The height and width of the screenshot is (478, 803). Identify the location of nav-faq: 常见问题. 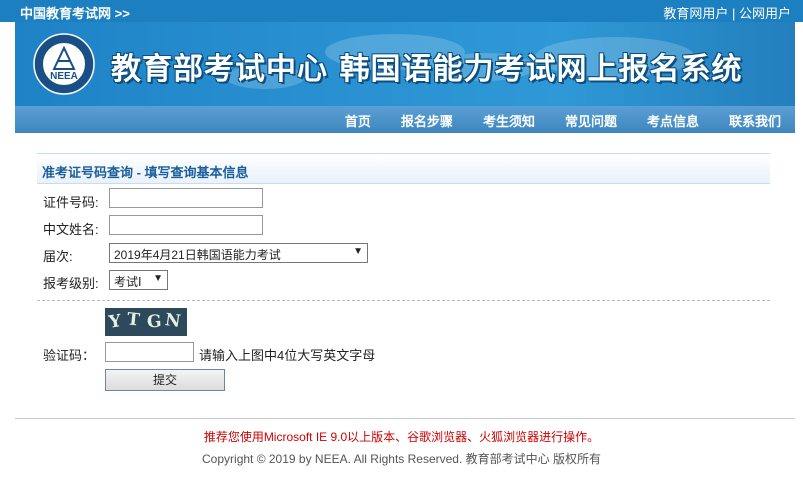
(591, 120).